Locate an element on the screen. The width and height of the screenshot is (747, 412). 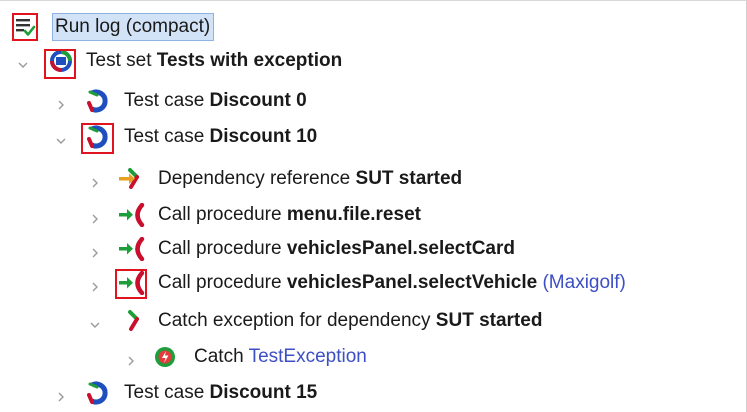
tree-item-label: Test case Discount 0 is located at coordinates (215, 100).